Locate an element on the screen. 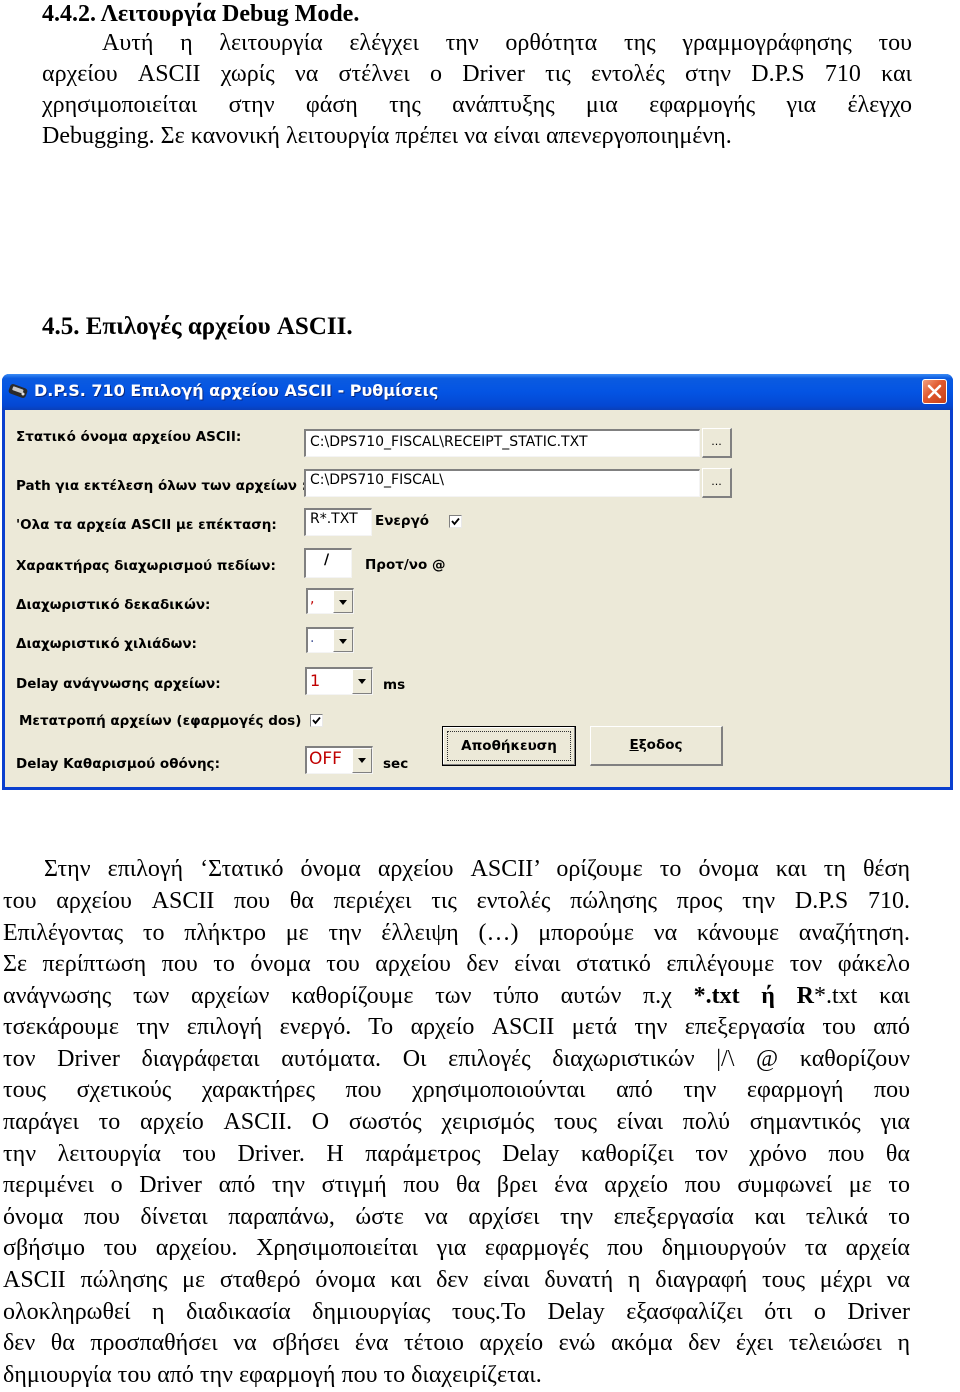  convert-files-label: Μετατροπή αρχείων (εφαρμογές dos) is located at coordinates (160, 721).